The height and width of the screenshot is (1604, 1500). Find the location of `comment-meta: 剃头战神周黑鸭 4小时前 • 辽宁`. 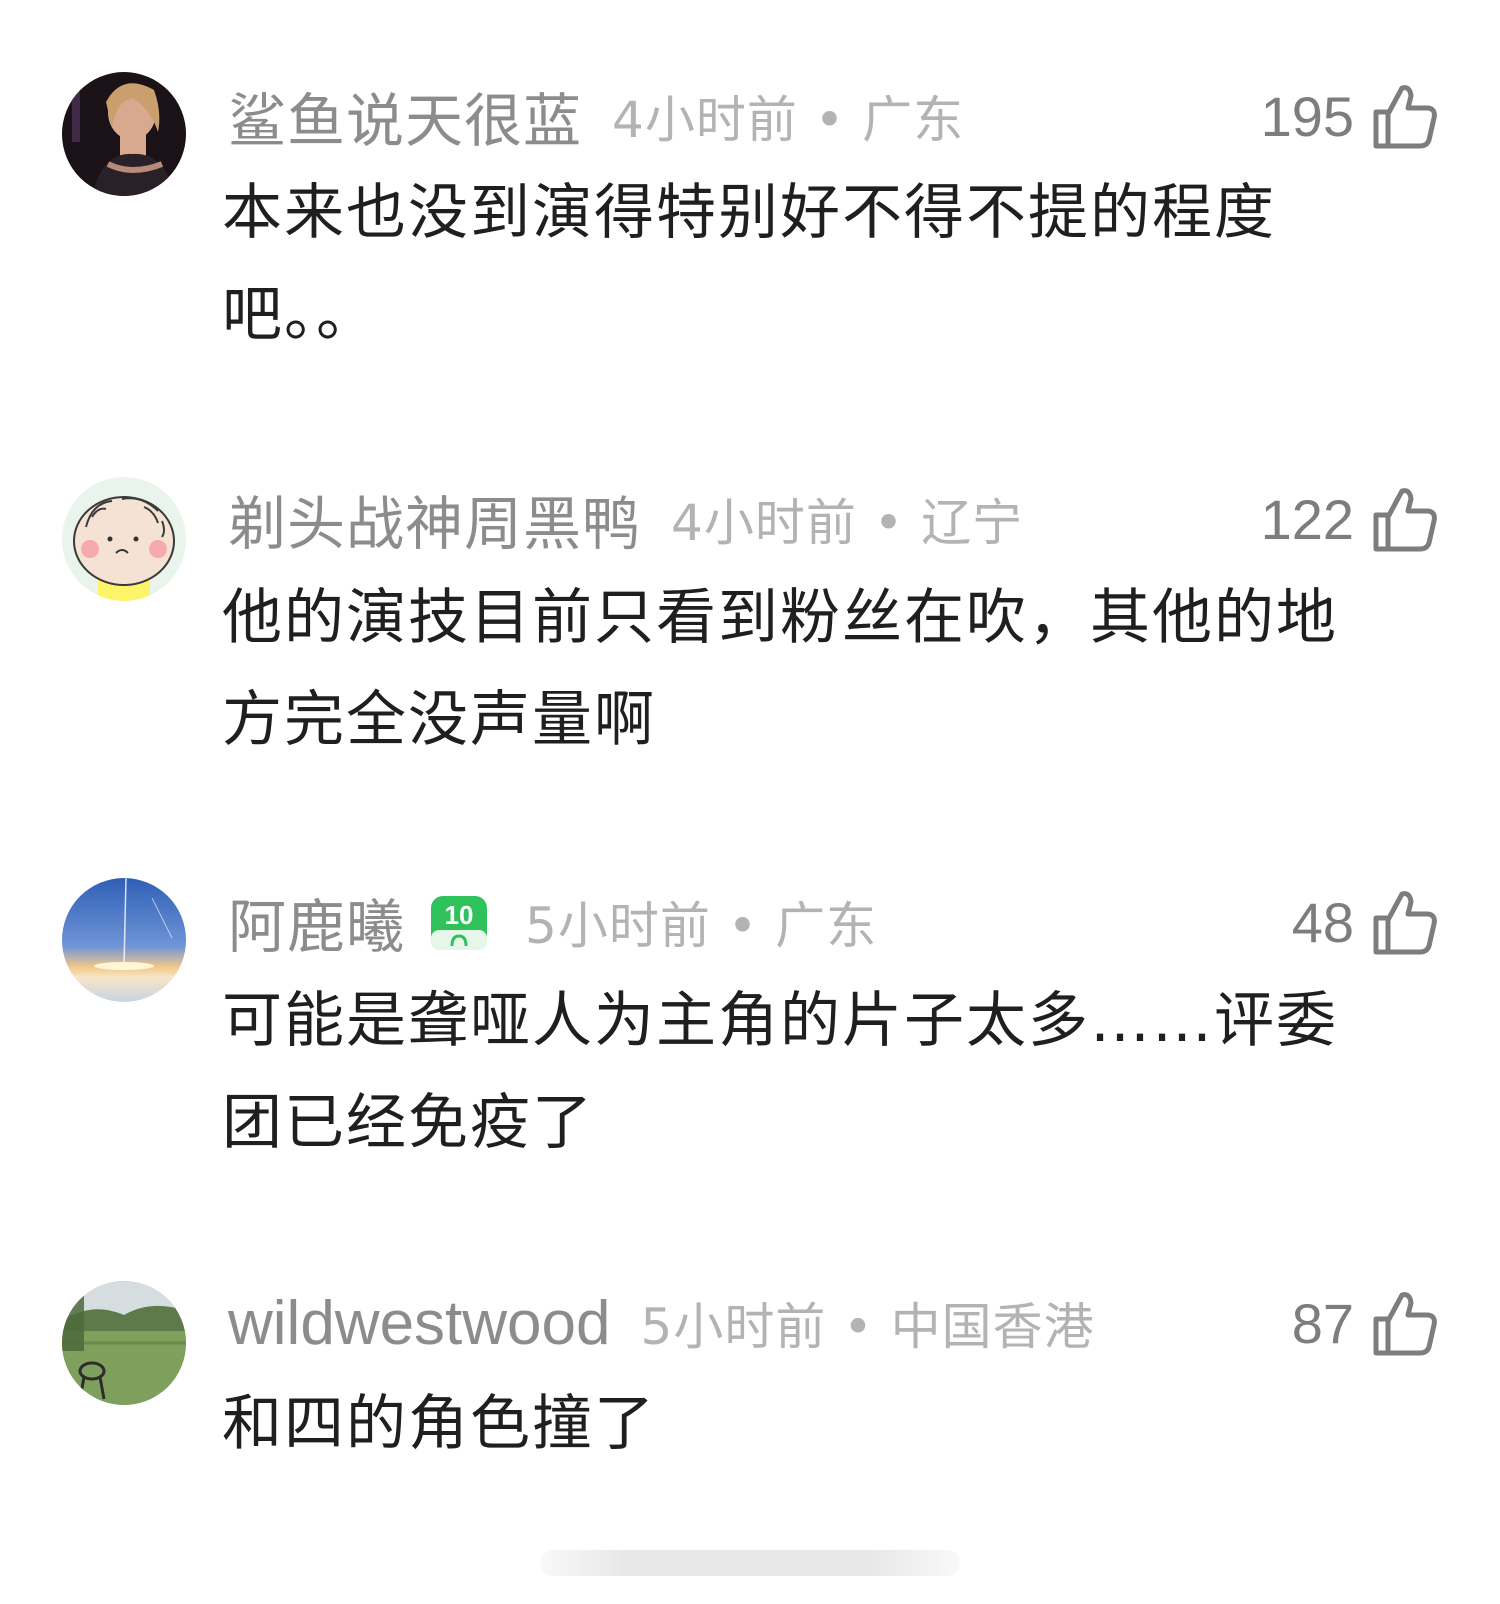

comment-meta: 剃头战神周黑鸭 4小时前 • 辽宁 is located at coordinates (625, 519).